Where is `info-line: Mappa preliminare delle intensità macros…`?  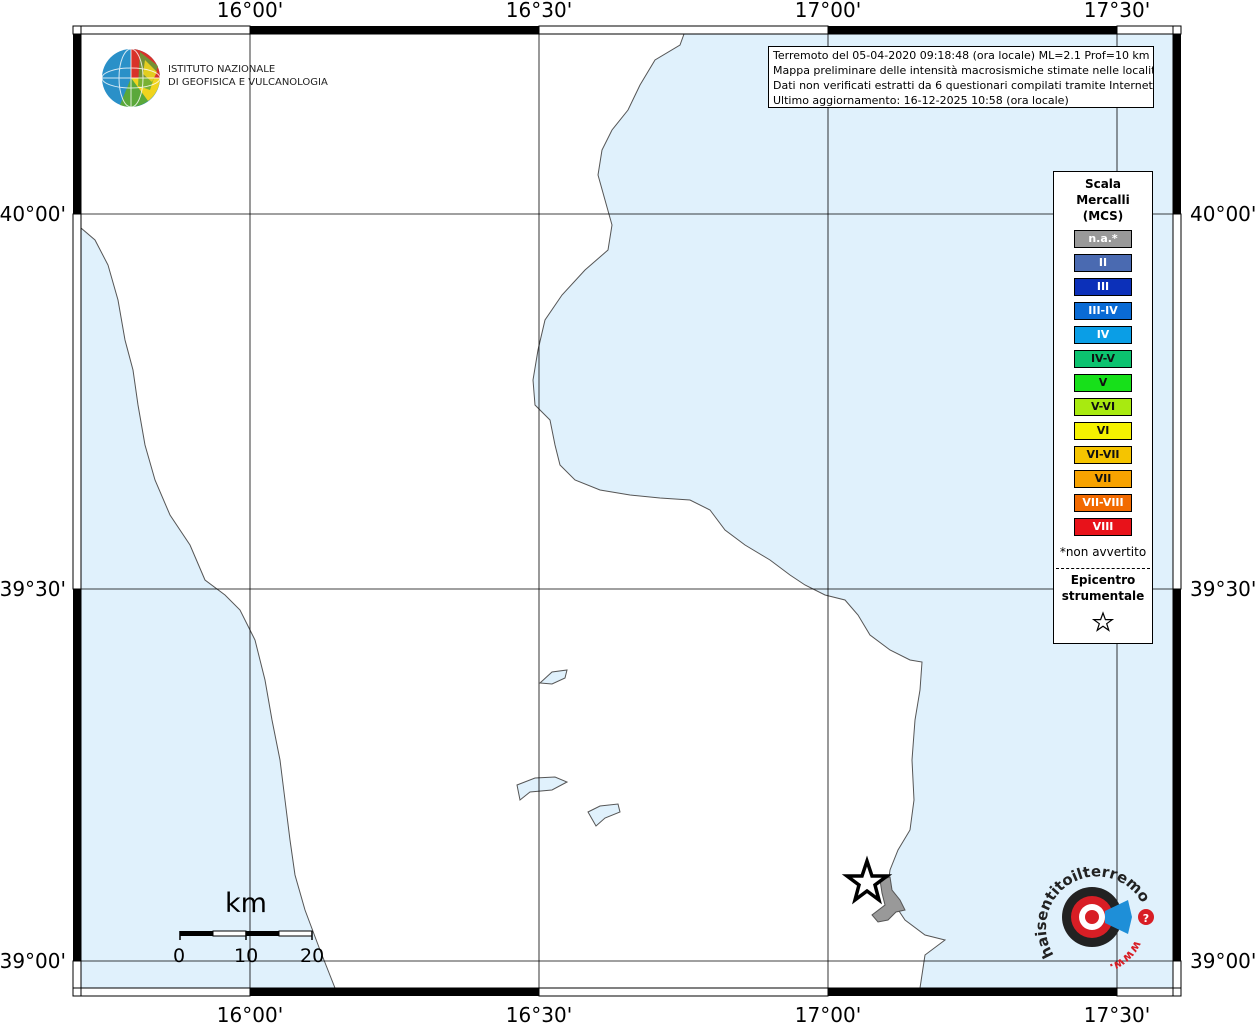
info-line: Mappa preliminare delle intensità macros… is located at coordinates (963, 70).